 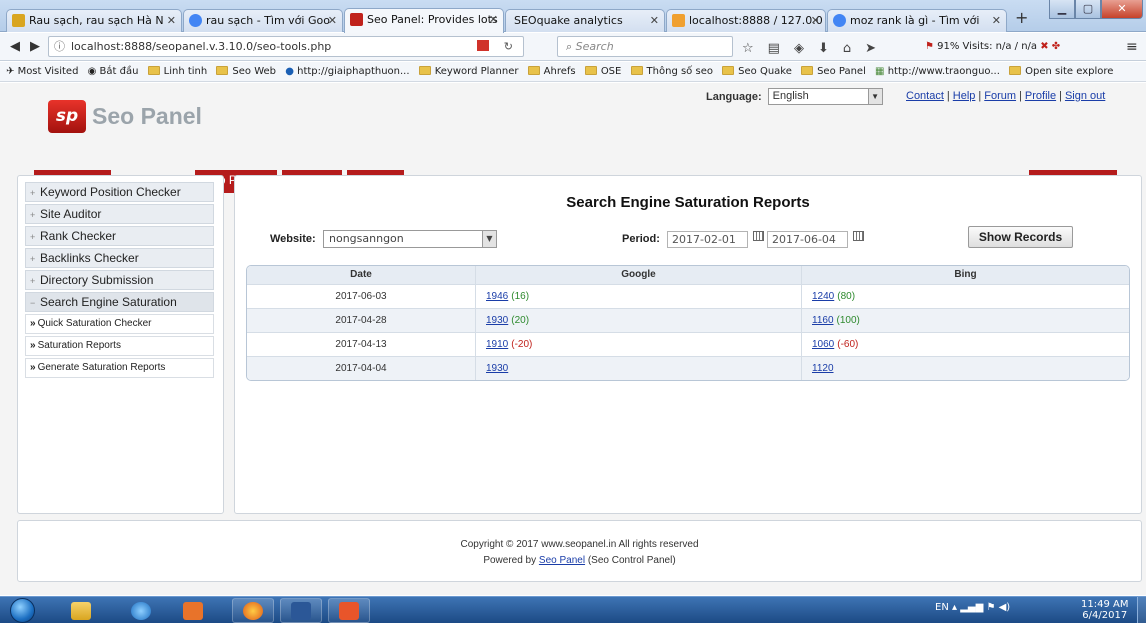 I want to click on sidebar-item-site-auditor: + Site Auditor, so click(x=119, y=214).